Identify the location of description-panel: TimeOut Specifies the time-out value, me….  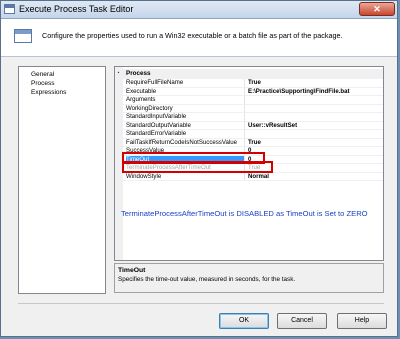
(249, 278).